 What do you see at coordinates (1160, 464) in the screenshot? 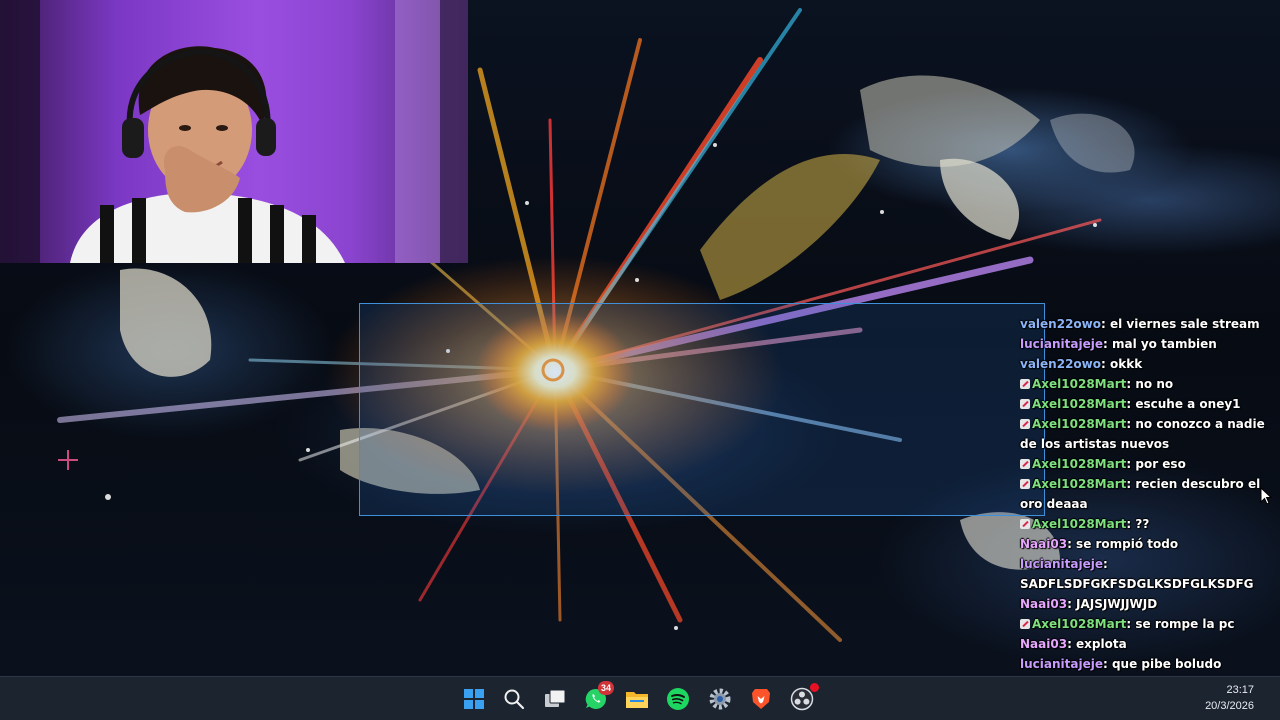
I see `chat-text: por eso` at bounding box center [1160, 464].